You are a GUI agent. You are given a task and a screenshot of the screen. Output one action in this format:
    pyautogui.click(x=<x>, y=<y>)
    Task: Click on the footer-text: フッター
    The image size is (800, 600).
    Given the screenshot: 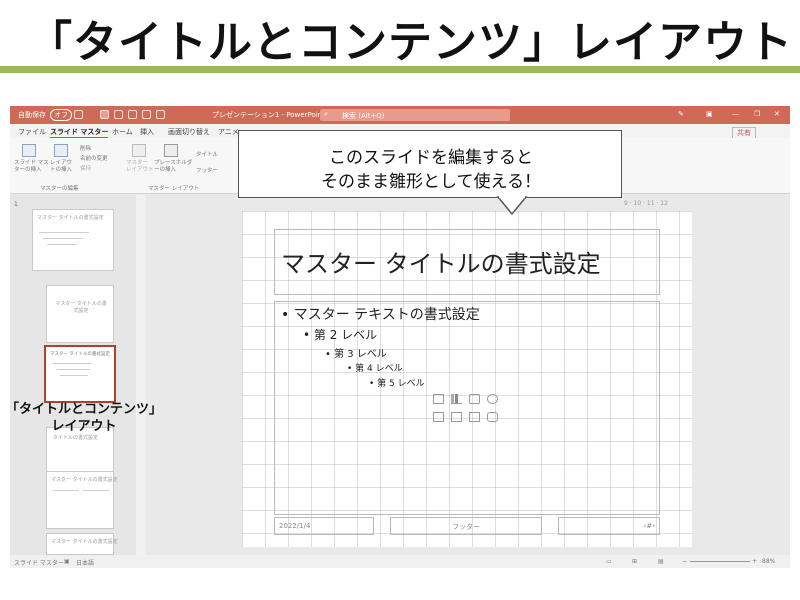 What is the action you would take?
    pyautogui.click(x=466, y=527)
    